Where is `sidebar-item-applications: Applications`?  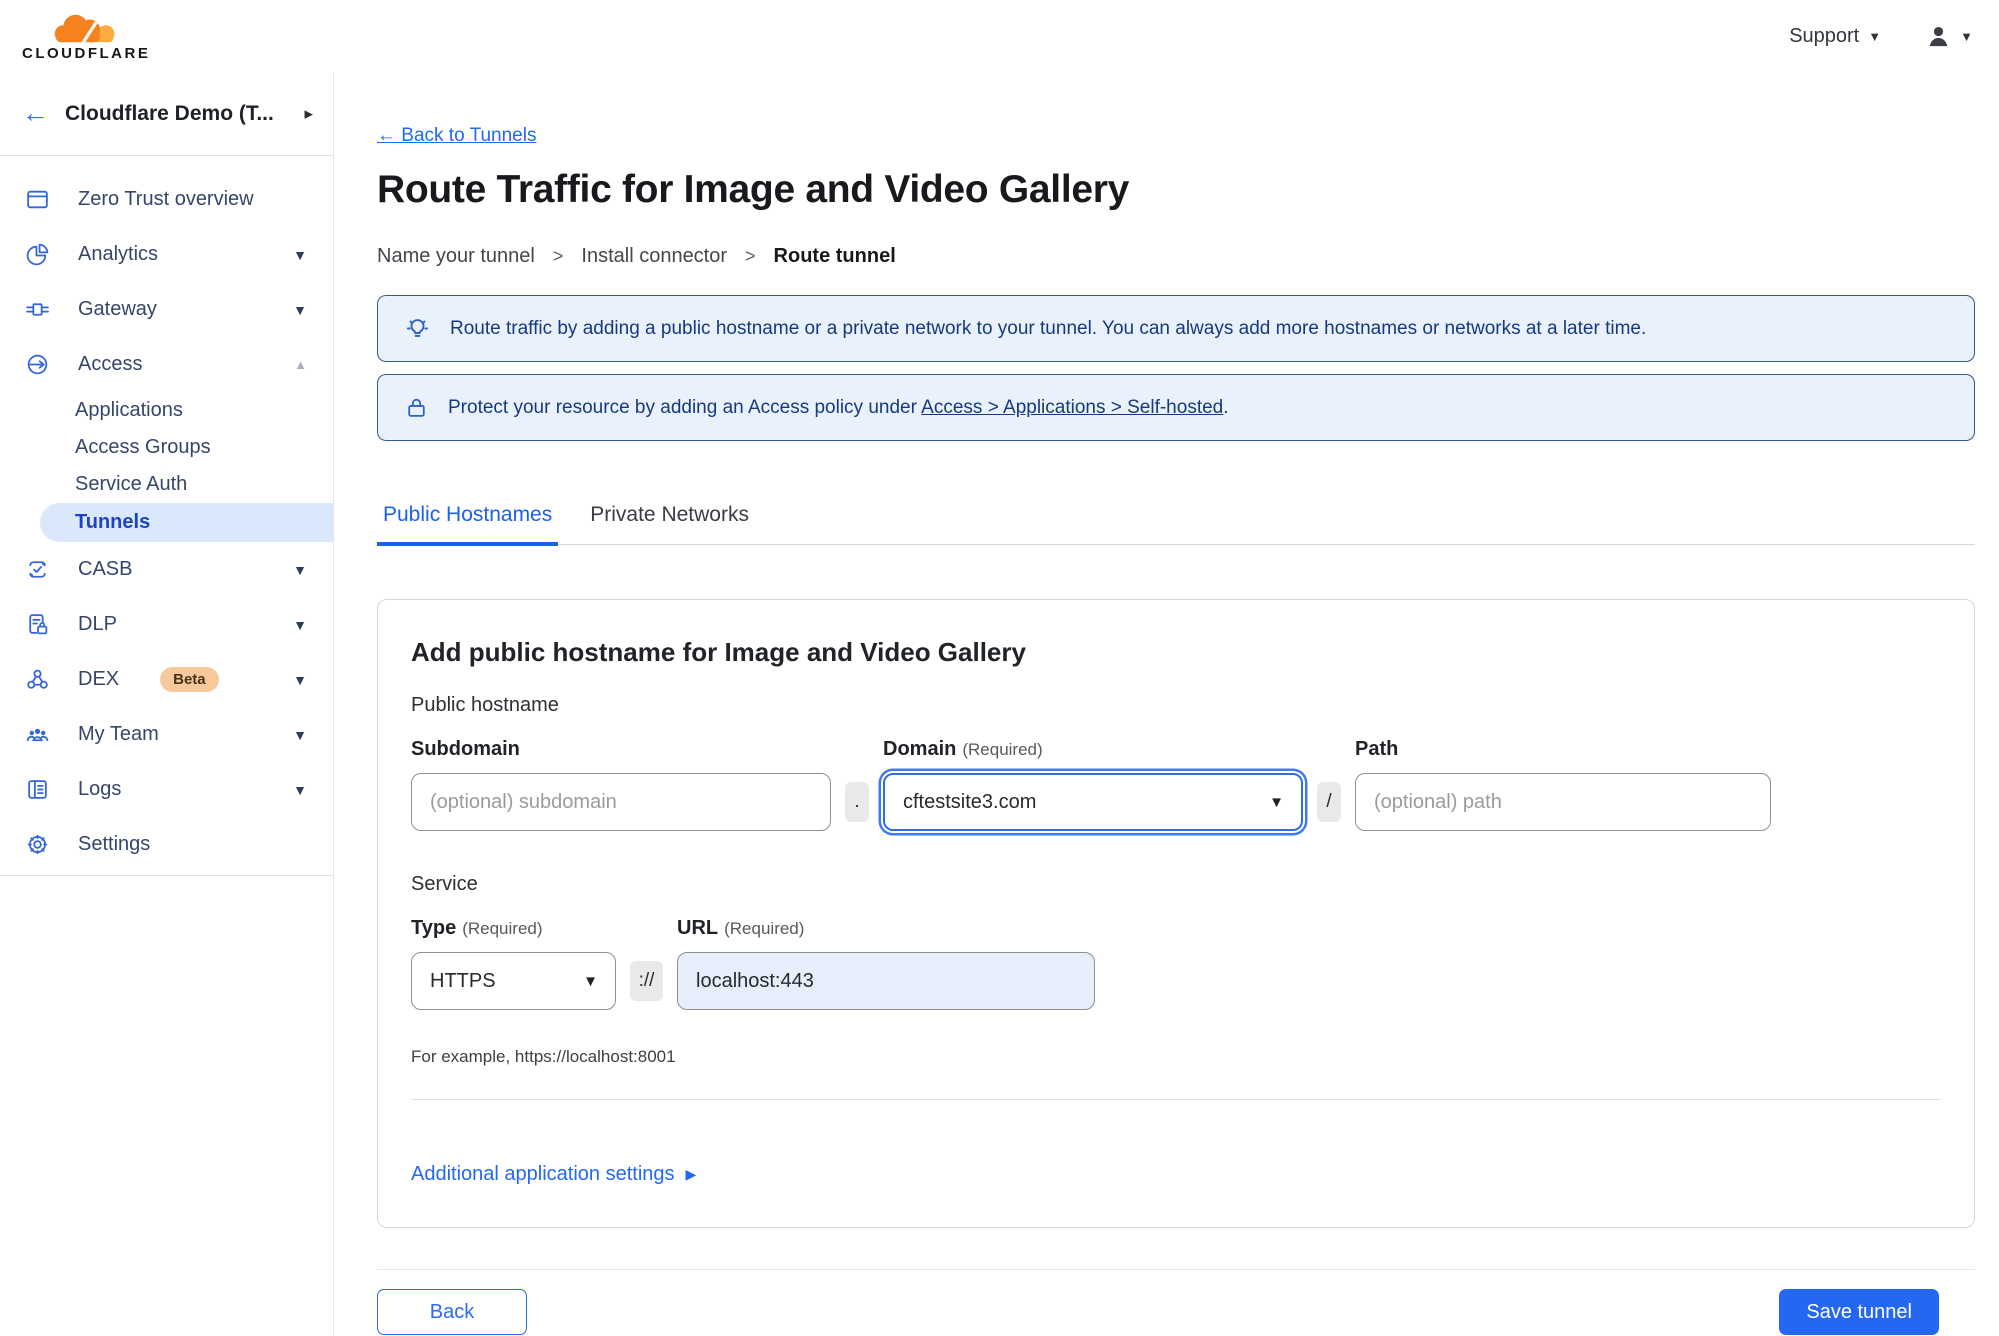 sidebar-item-applications: Applications is located at coordinates (166, 410).